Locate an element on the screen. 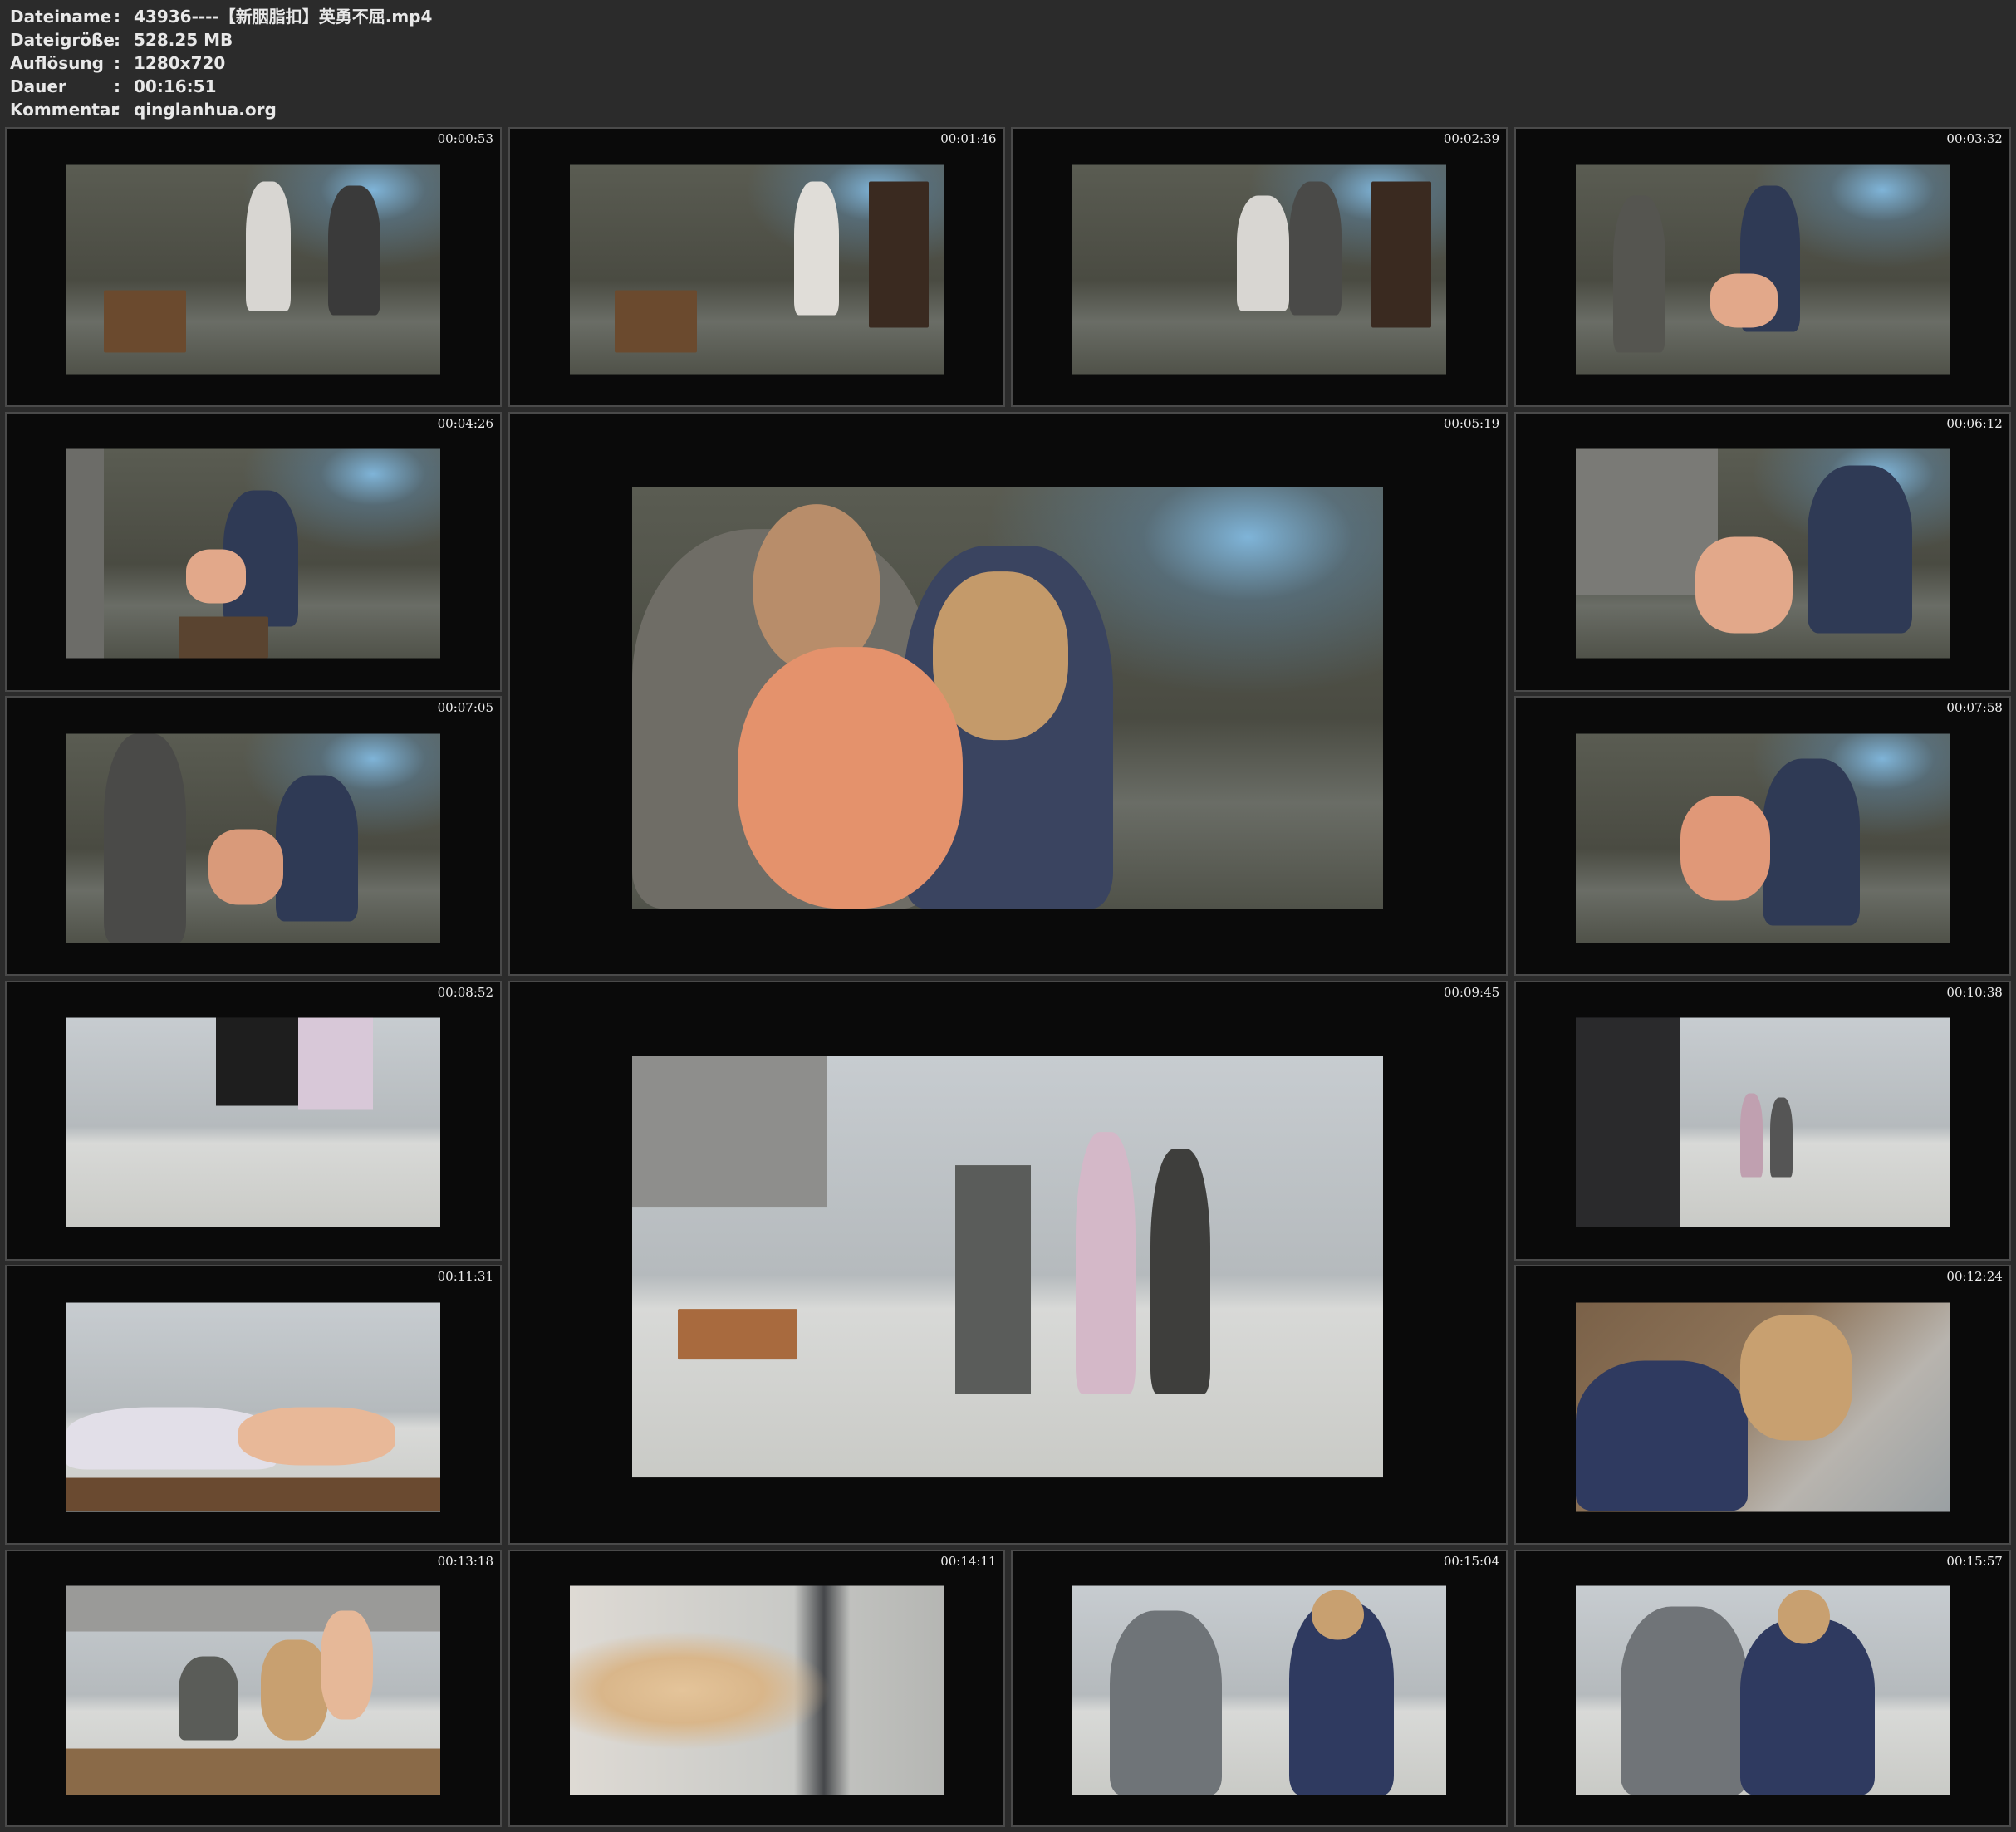  info-row-filesize: Dateigröße : 528.25 MB is located at coordinates (221, 39).